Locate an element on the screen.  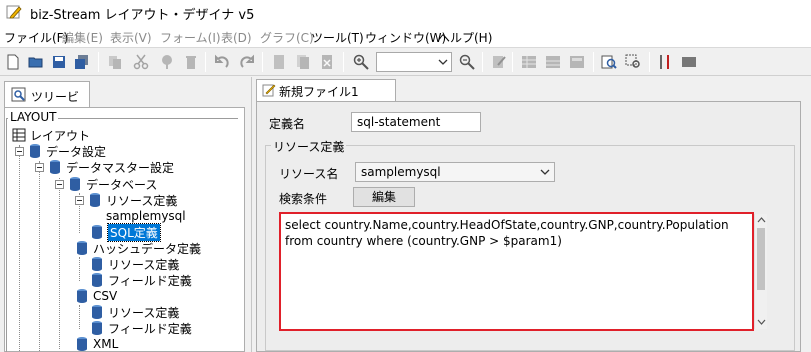
tree-item-hash-field: フィールド定義 is located at coordinates (141, 280).